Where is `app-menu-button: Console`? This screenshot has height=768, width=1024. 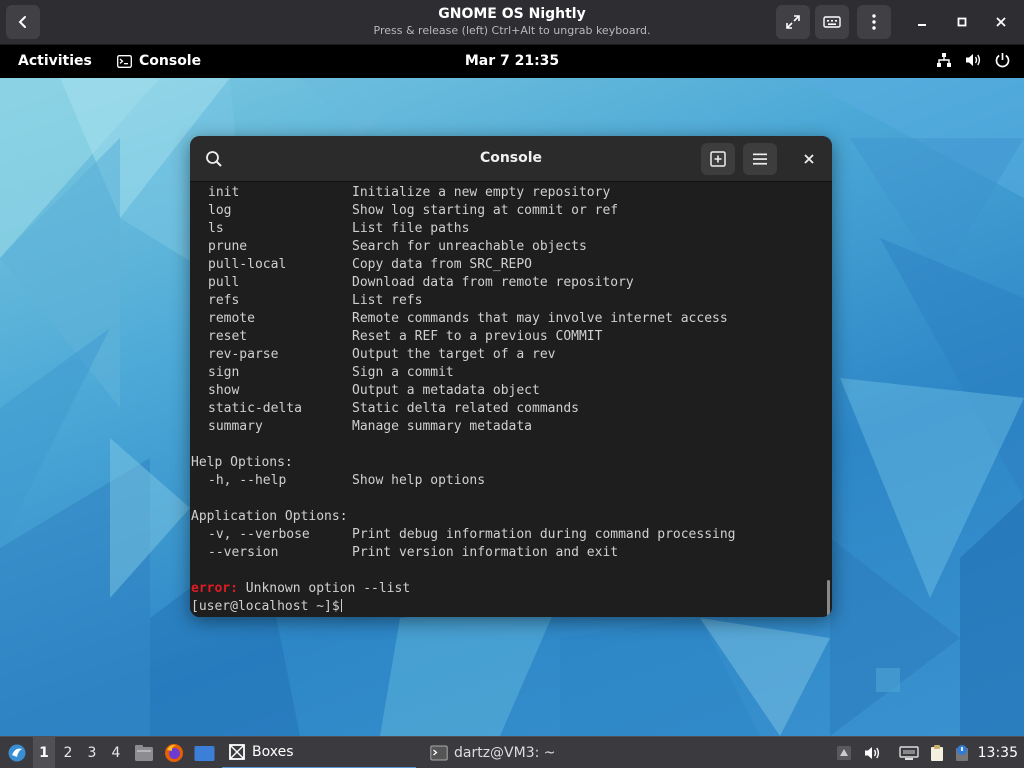 app-menu-button: Console is located at coordinates (159, 61).